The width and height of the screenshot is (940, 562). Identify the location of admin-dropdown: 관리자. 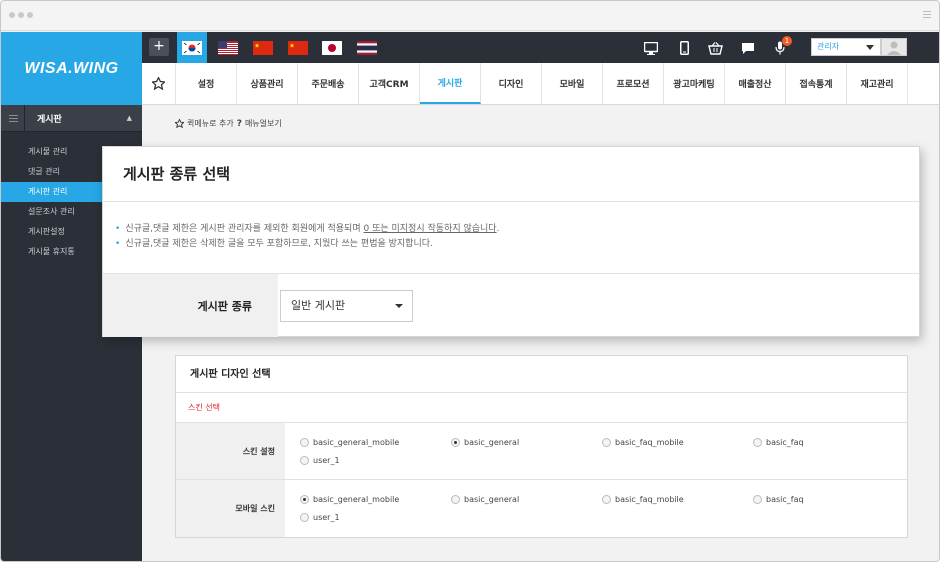
(846, 47).